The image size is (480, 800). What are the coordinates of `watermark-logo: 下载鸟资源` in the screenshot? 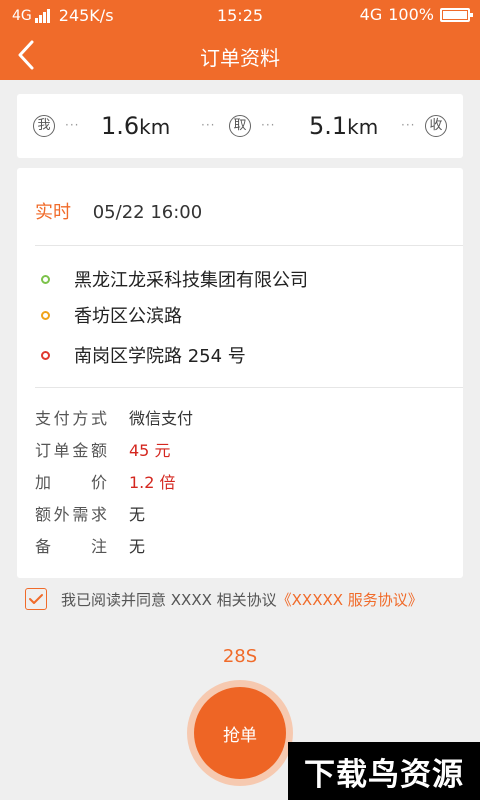 It's located at (384, 771).